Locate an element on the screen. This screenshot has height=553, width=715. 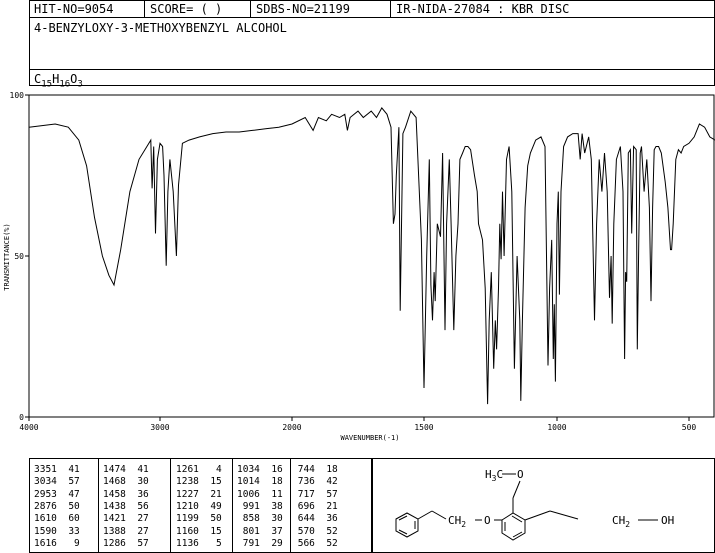
benzene-ring is located at coordinates (407, 525).